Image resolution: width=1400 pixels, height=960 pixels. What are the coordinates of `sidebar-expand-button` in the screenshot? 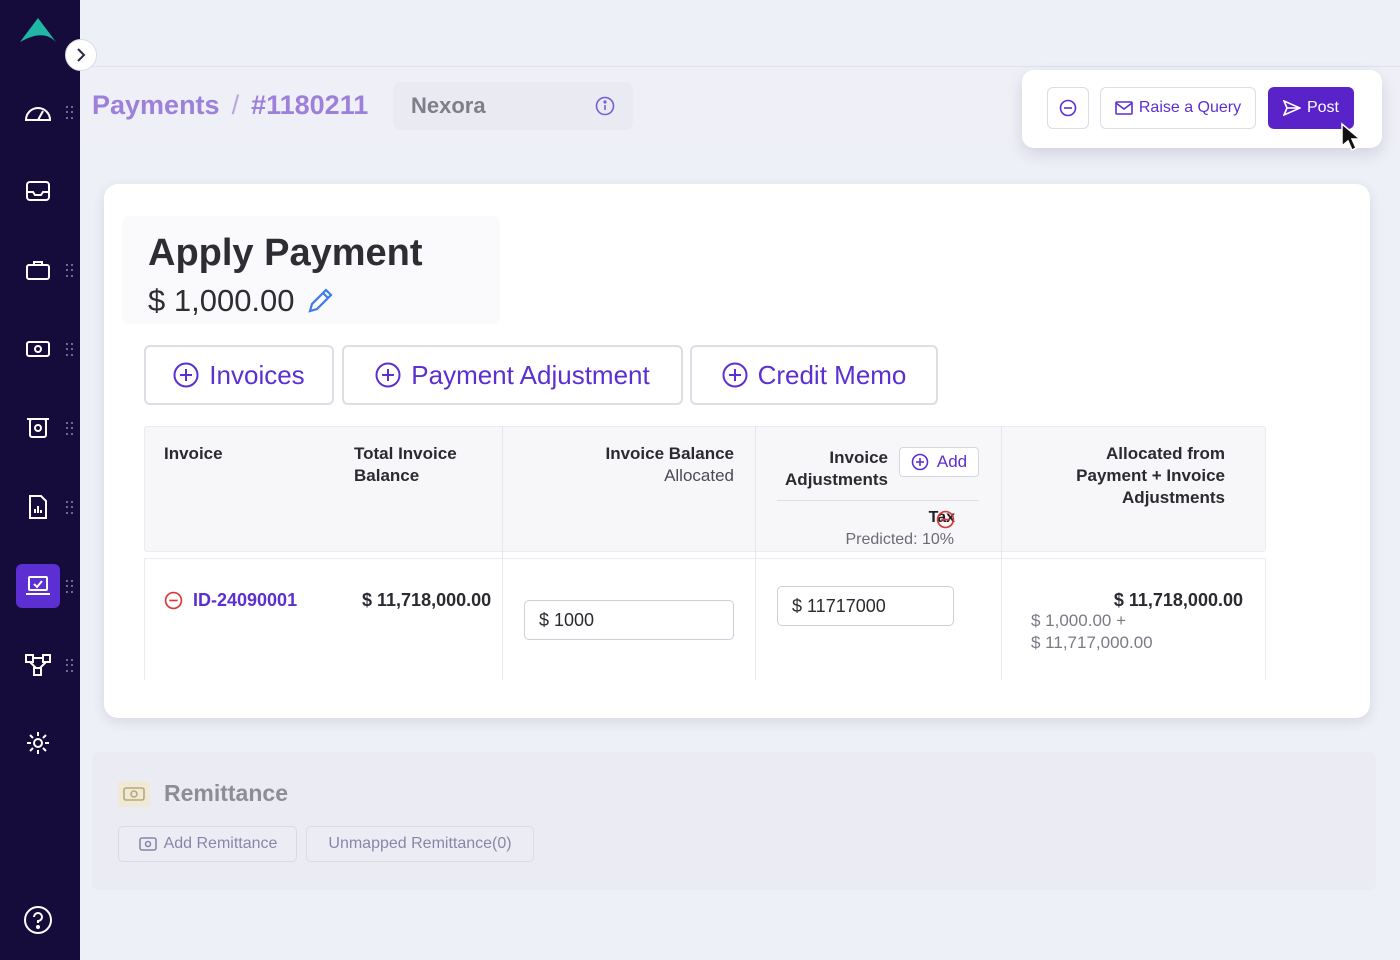 It's located at (81, 55).